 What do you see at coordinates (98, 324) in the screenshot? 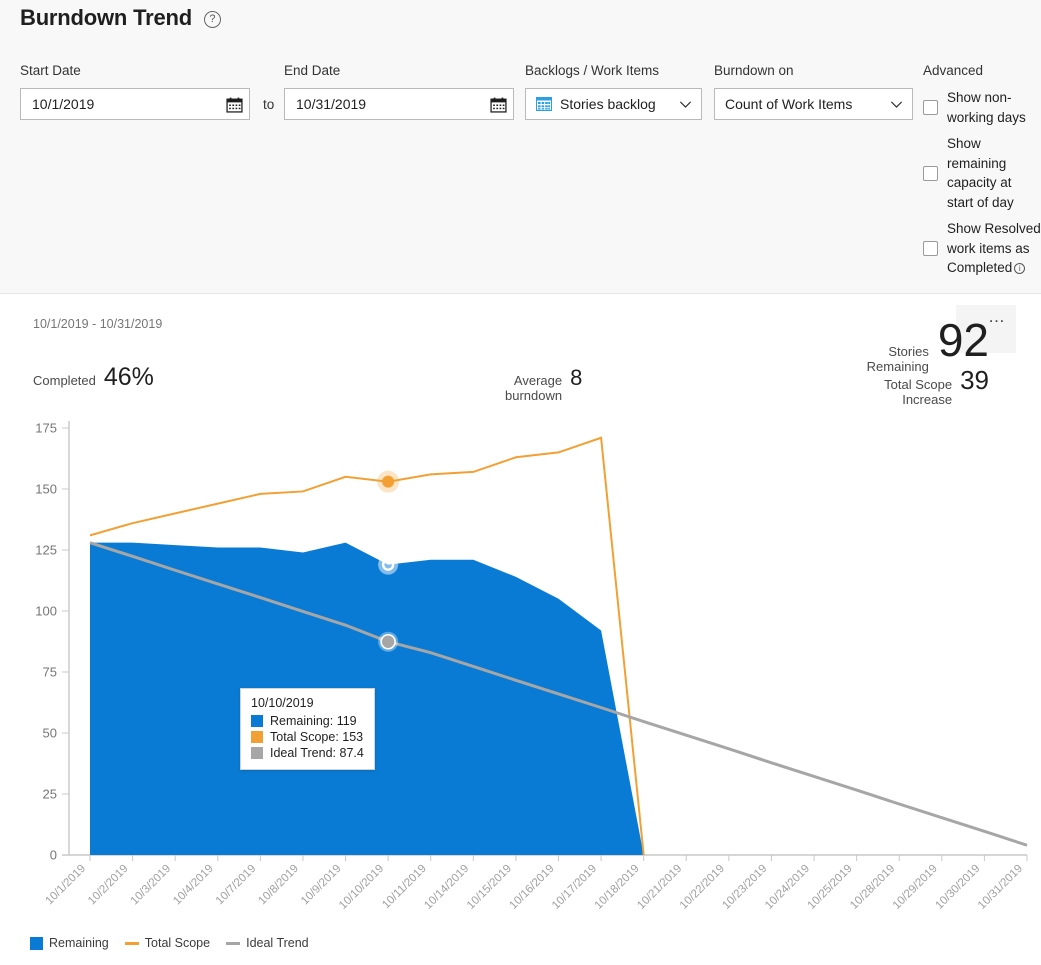
I see `card-date-range: 10/1/2019 - 10/31/2019` at bounding box center [98, 324].